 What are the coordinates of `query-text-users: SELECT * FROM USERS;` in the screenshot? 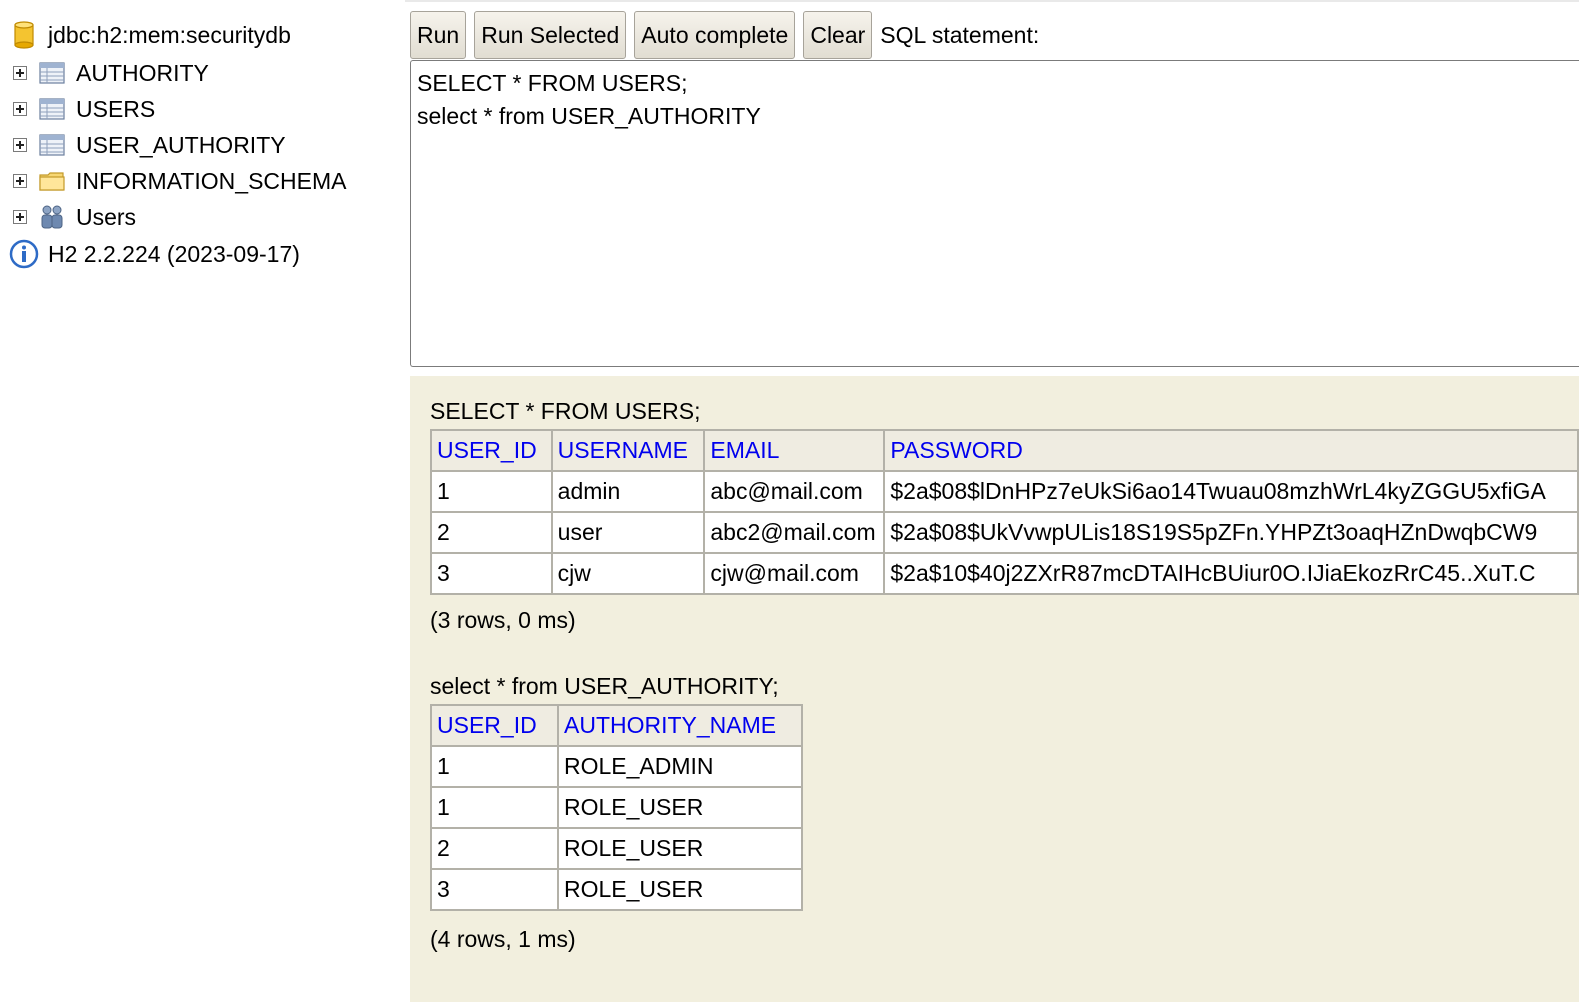 It's located at (565, 411).